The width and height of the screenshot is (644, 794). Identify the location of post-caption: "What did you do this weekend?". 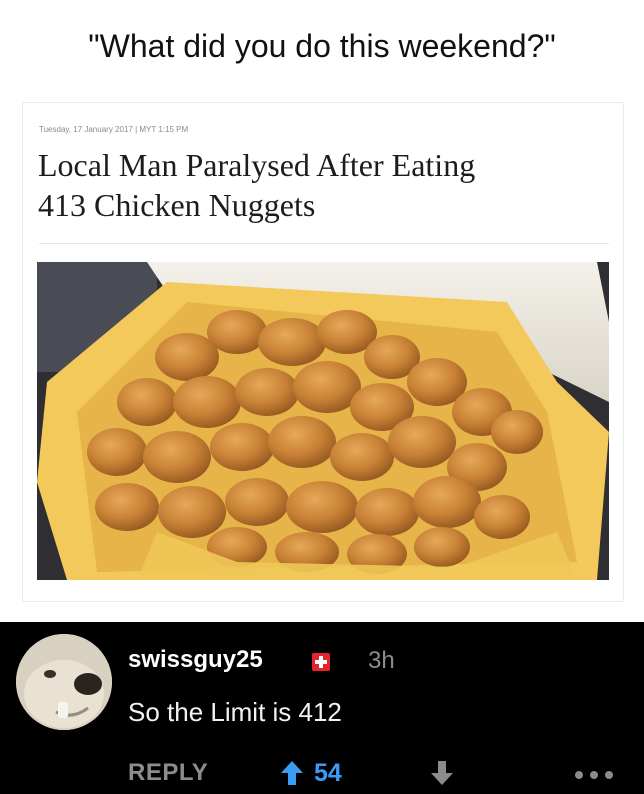
(322, 46).